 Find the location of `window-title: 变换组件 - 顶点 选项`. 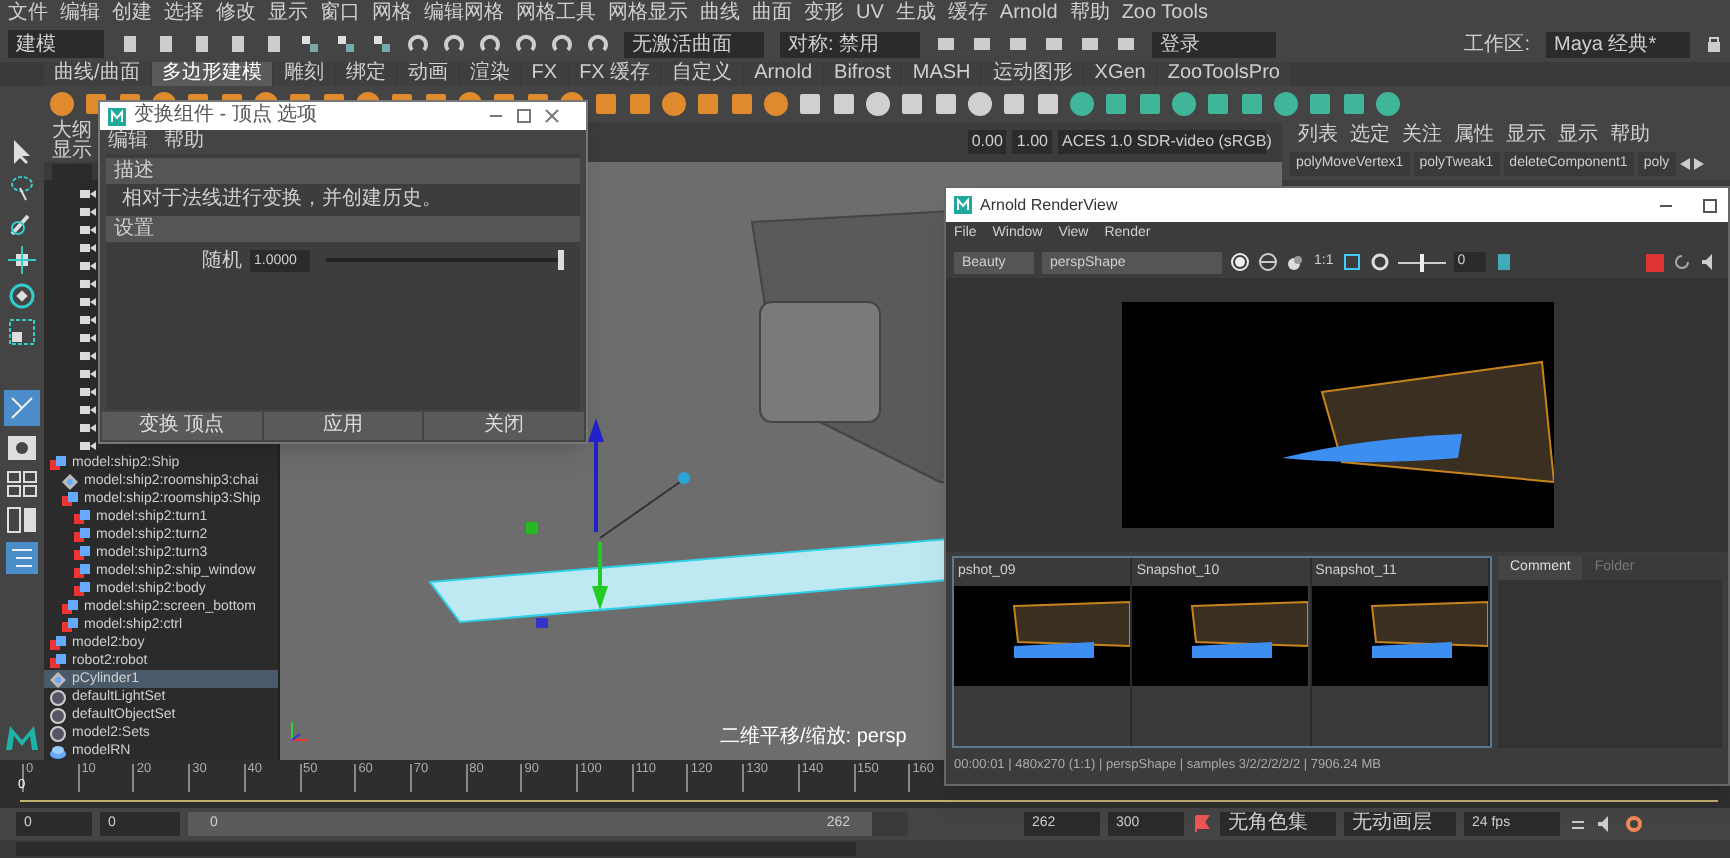

window-title: 变换组件 - 顶点 选项 is located at coordinates (226, 116).